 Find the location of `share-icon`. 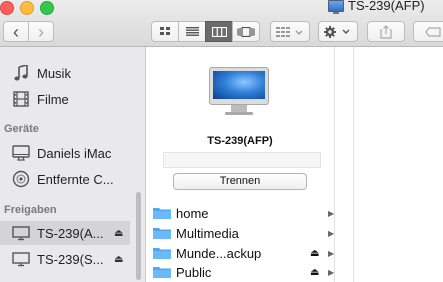

share-icon is located at coordinates (386, 31).